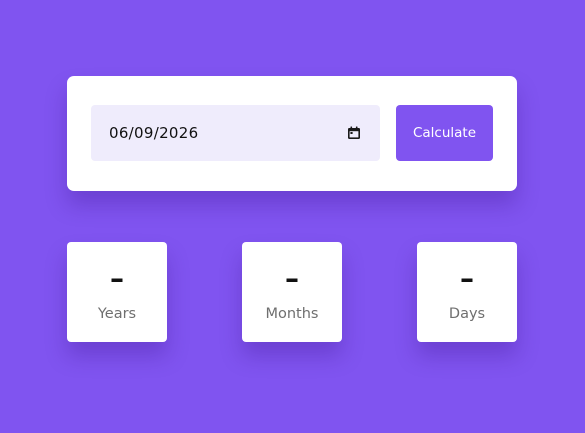  Describe the element at coordinates (235, 133) in the screenshot. I see `date-input: 06/09/2026` at that location.